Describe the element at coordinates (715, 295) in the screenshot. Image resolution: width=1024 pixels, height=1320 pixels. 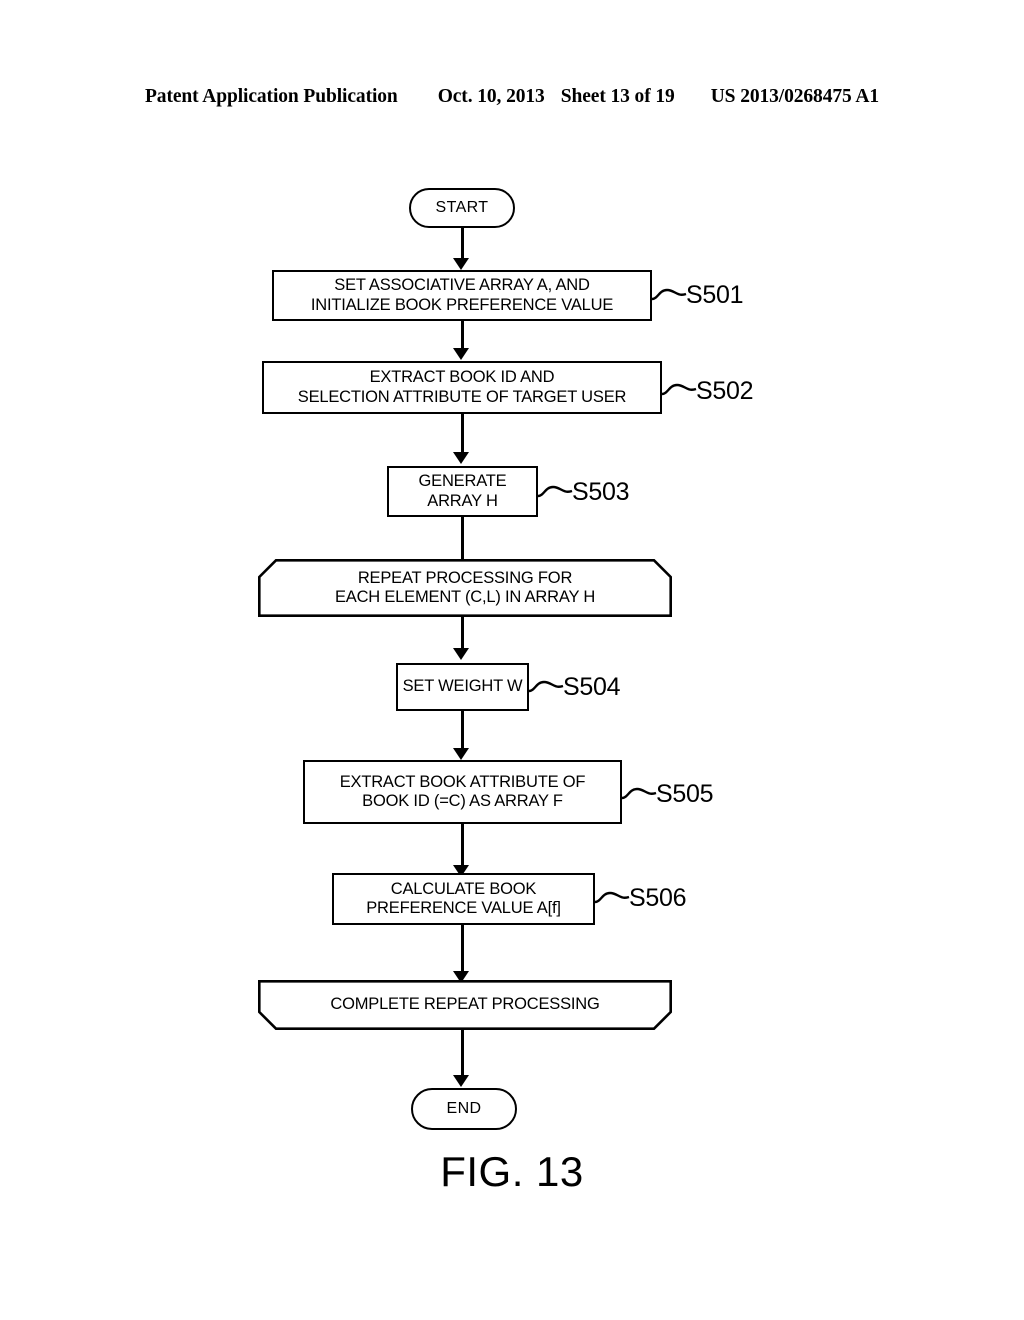
I see `step-ref-s501: S501` at that location.